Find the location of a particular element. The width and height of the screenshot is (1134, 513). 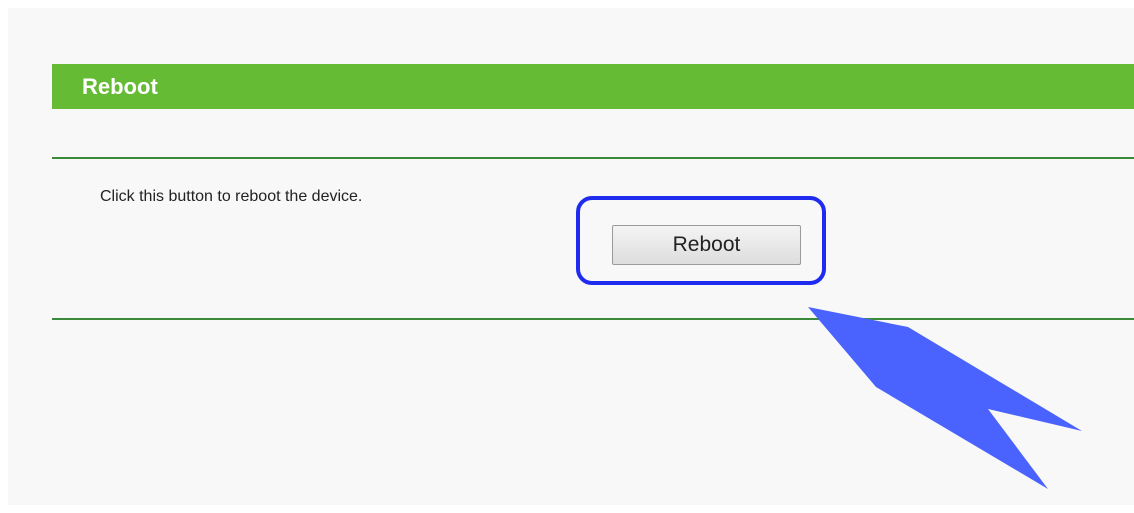

pointer-arrow-icon is located at coordinates (945, 398).